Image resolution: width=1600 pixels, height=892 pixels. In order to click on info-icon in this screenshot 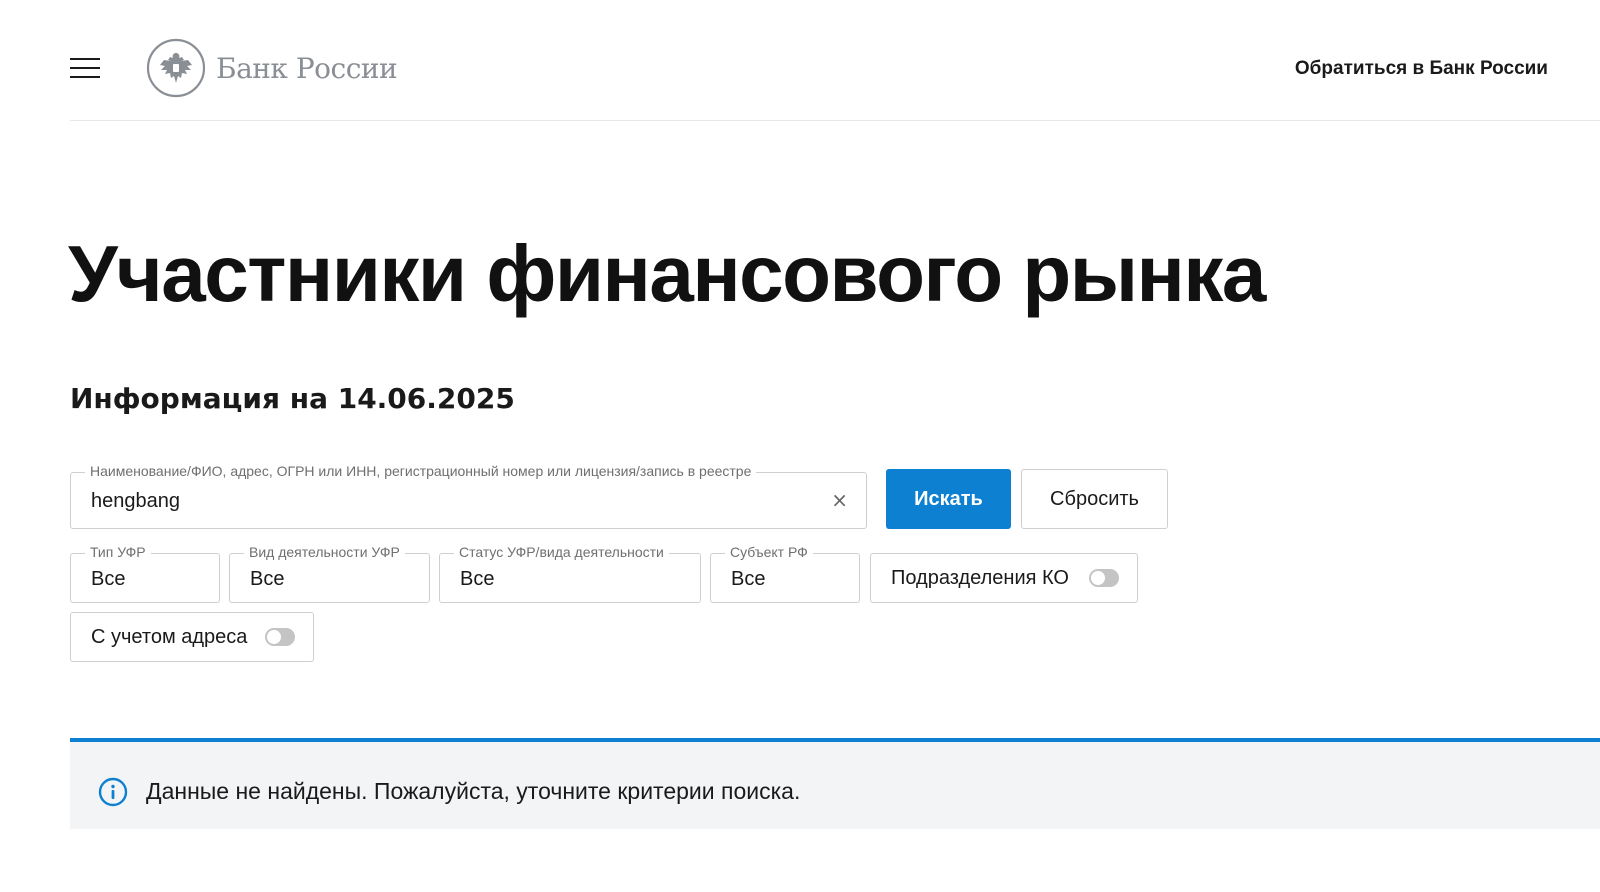, I will do `click(113, 792)`.